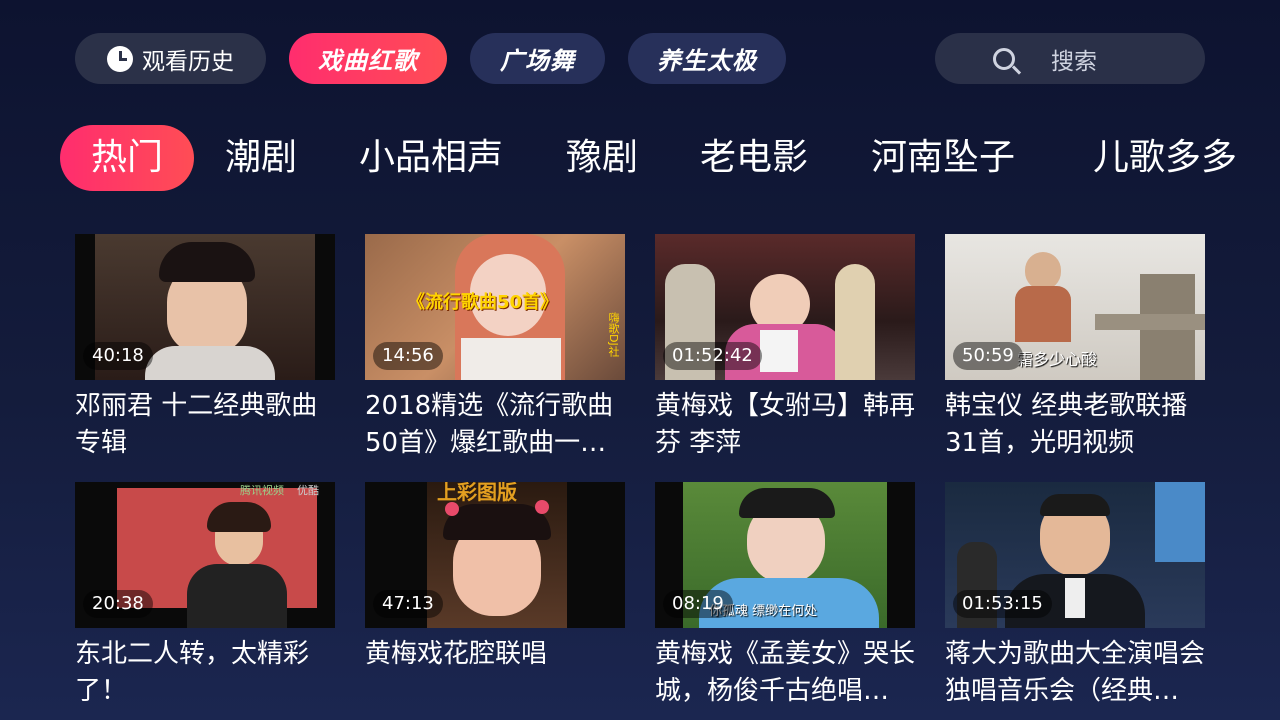 The image size is (1280, 720). What do you see at coordinates (408, 356) in the screenshot?
I see `video-duration: 14:56` at bounding box center [408, 356].